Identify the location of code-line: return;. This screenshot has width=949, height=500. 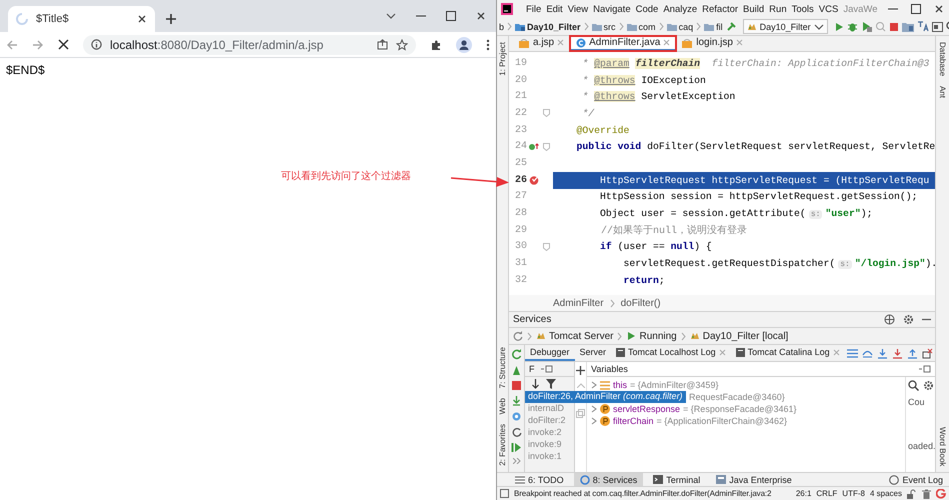
(643, 280).